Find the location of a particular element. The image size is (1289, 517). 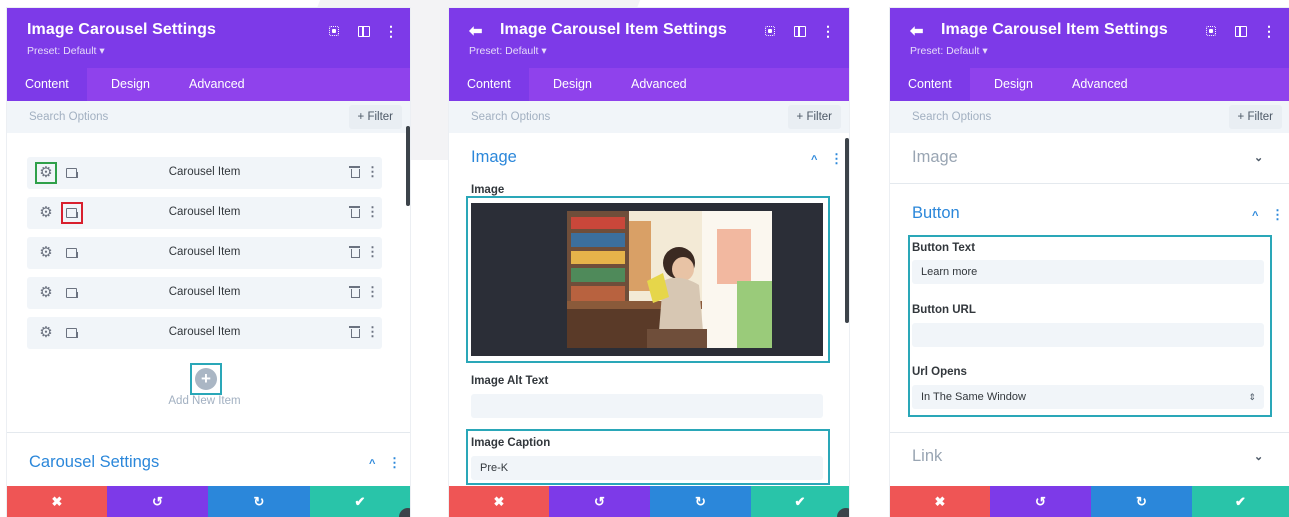

image-alt-text-input is located at coordinates (647, 406).